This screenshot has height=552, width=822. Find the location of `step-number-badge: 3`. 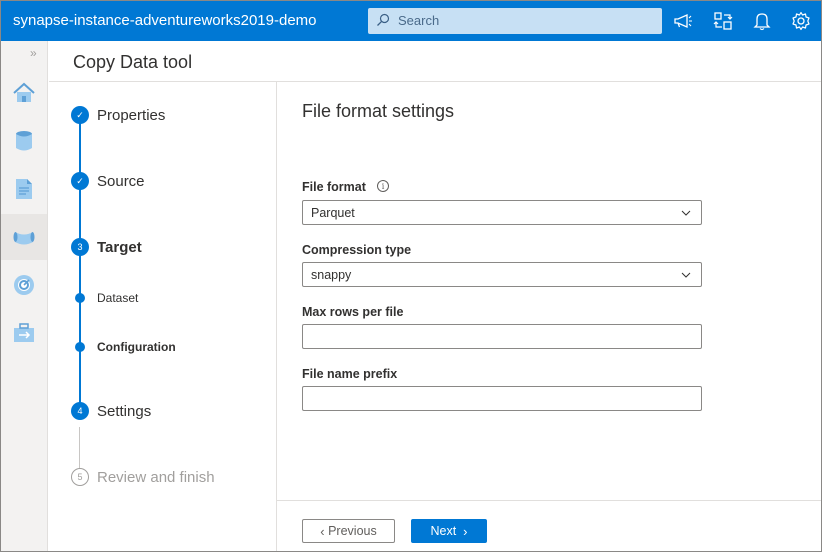

step-number-badge: 3 is located at coordinates (80, 247).